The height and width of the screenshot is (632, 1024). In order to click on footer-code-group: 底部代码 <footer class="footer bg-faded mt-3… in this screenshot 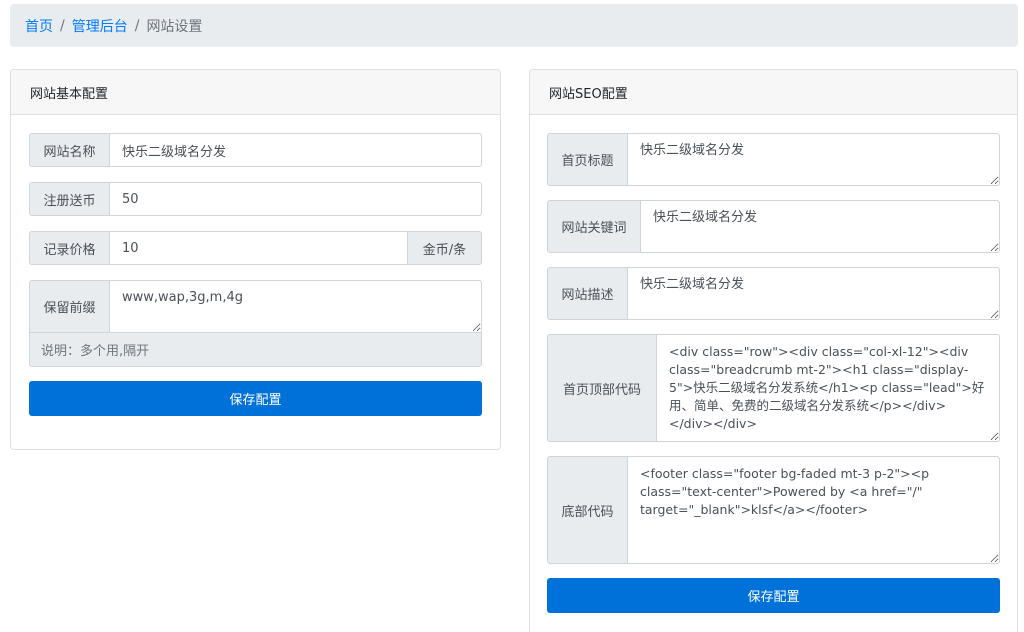, I will do `click(773, 510)`.